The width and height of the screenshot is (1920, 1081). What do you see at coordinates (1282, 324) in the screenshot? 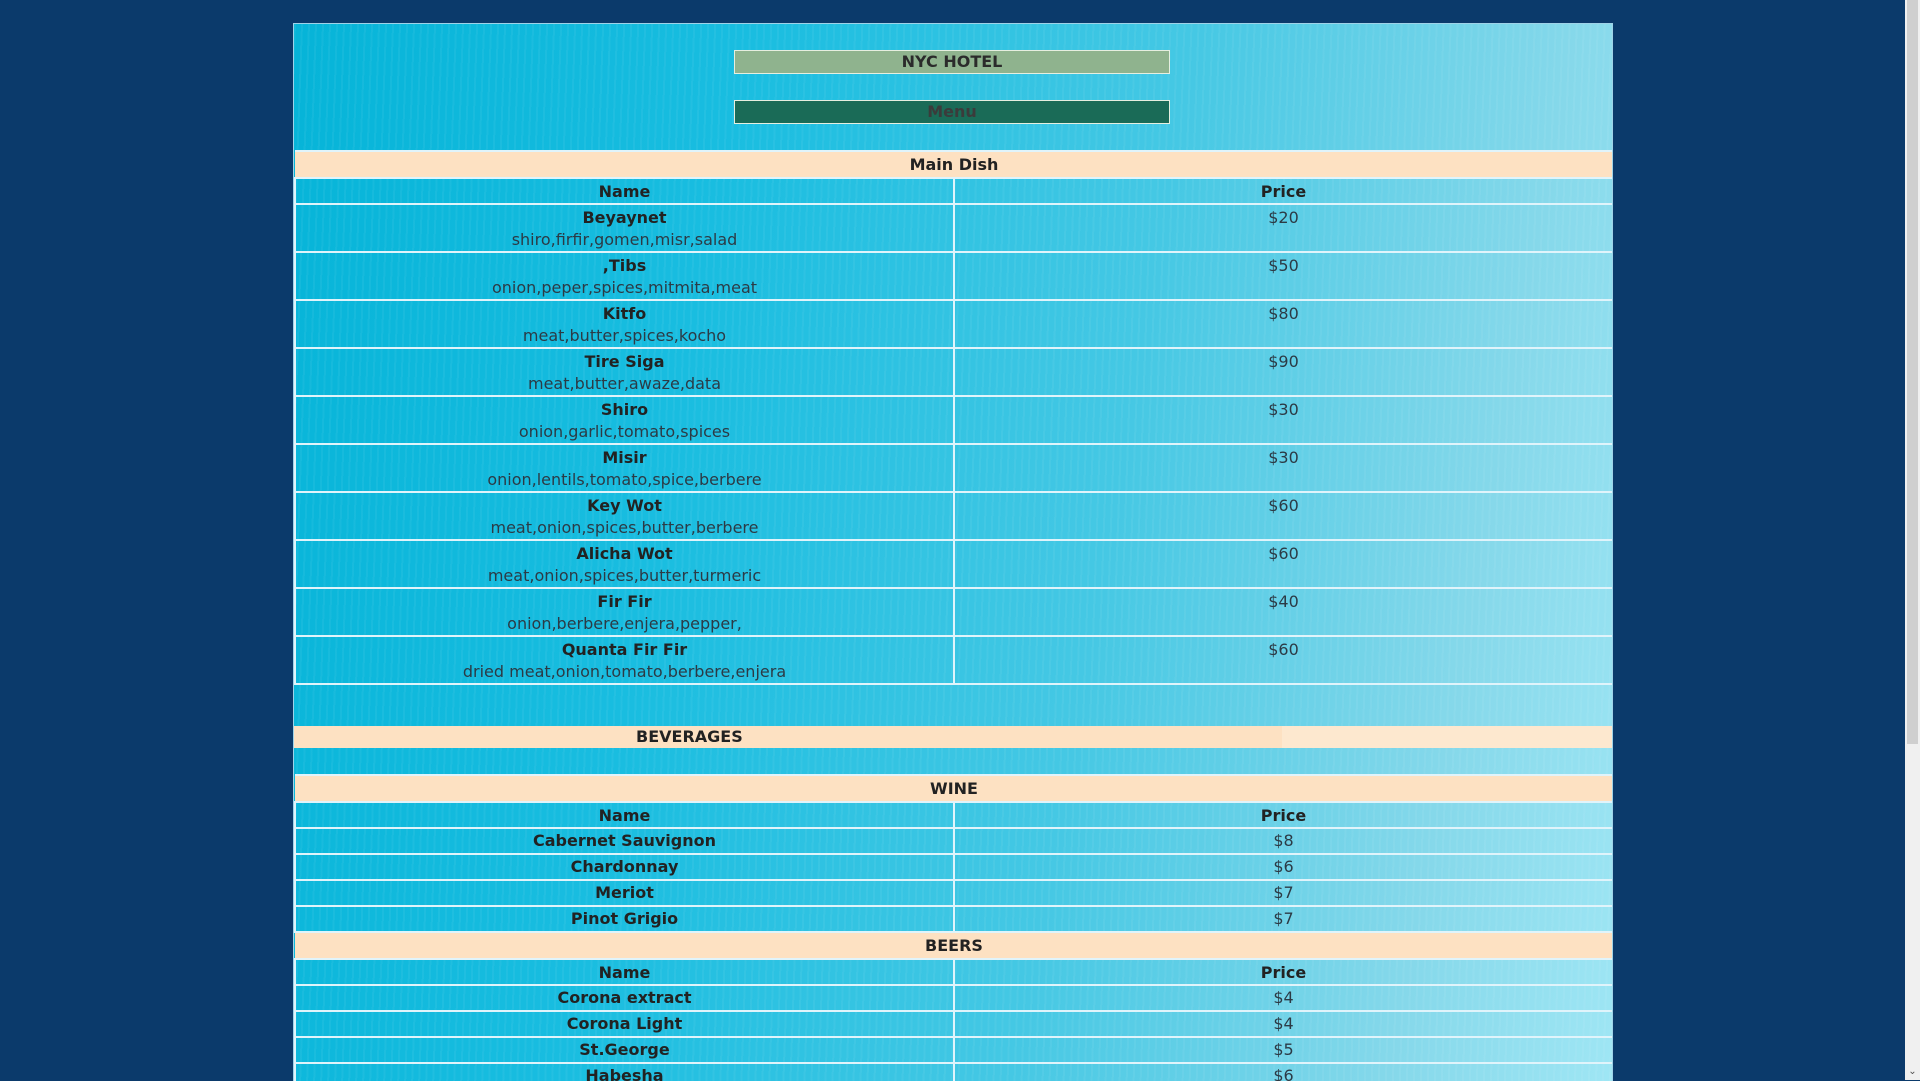
I see `dish-price: $80` at bounding box center [1282, 324].